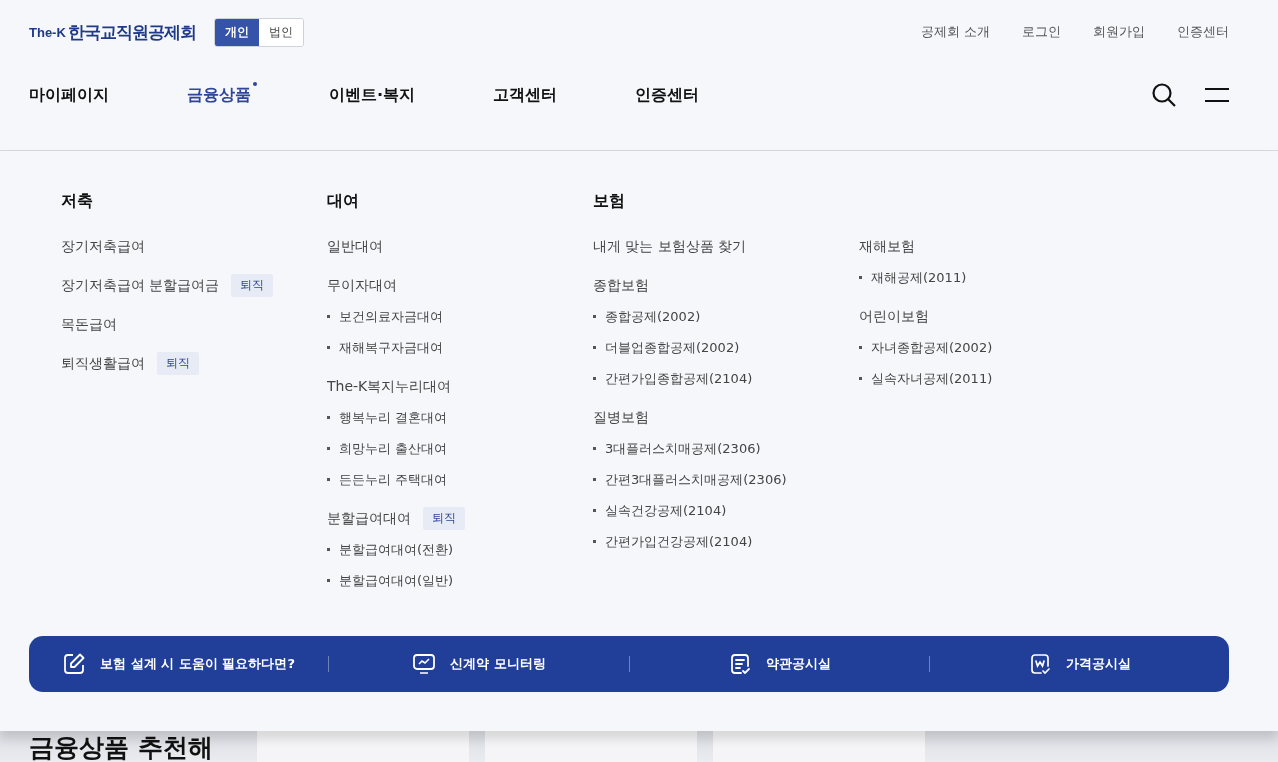  What do you see at coordinates (385, 347) in the screenshot?
I see `submenu-link: 재해복구자금대여` at bounding box center [385, 347].